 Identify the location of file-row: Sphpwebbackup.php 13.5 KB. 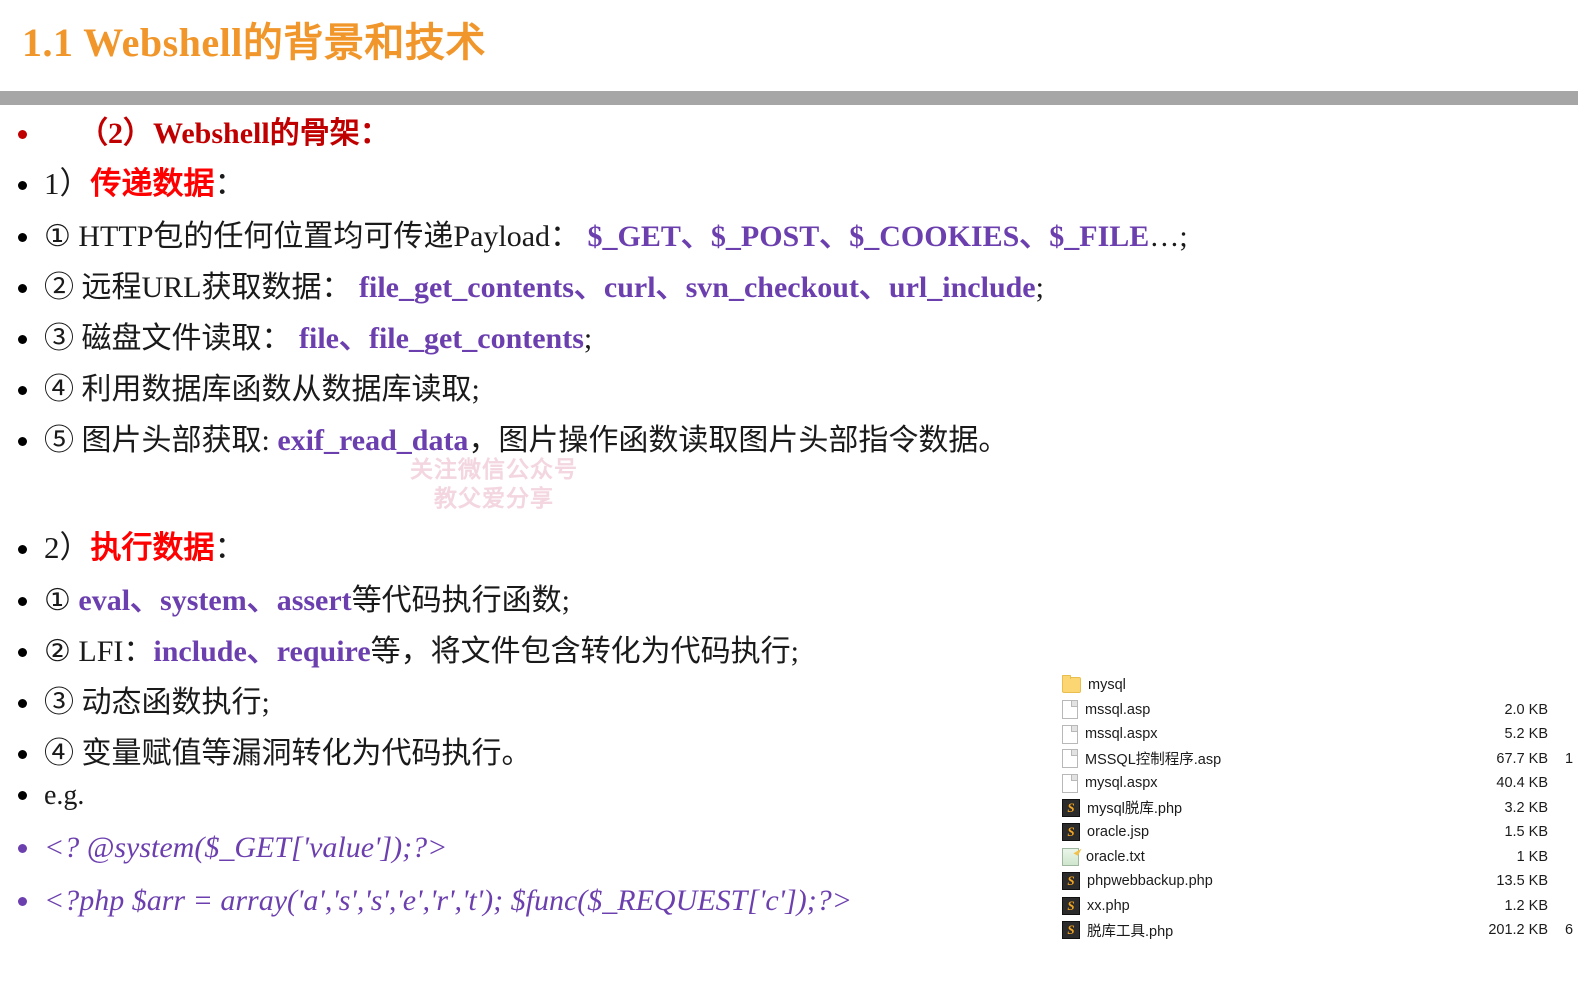
(1320, 881).